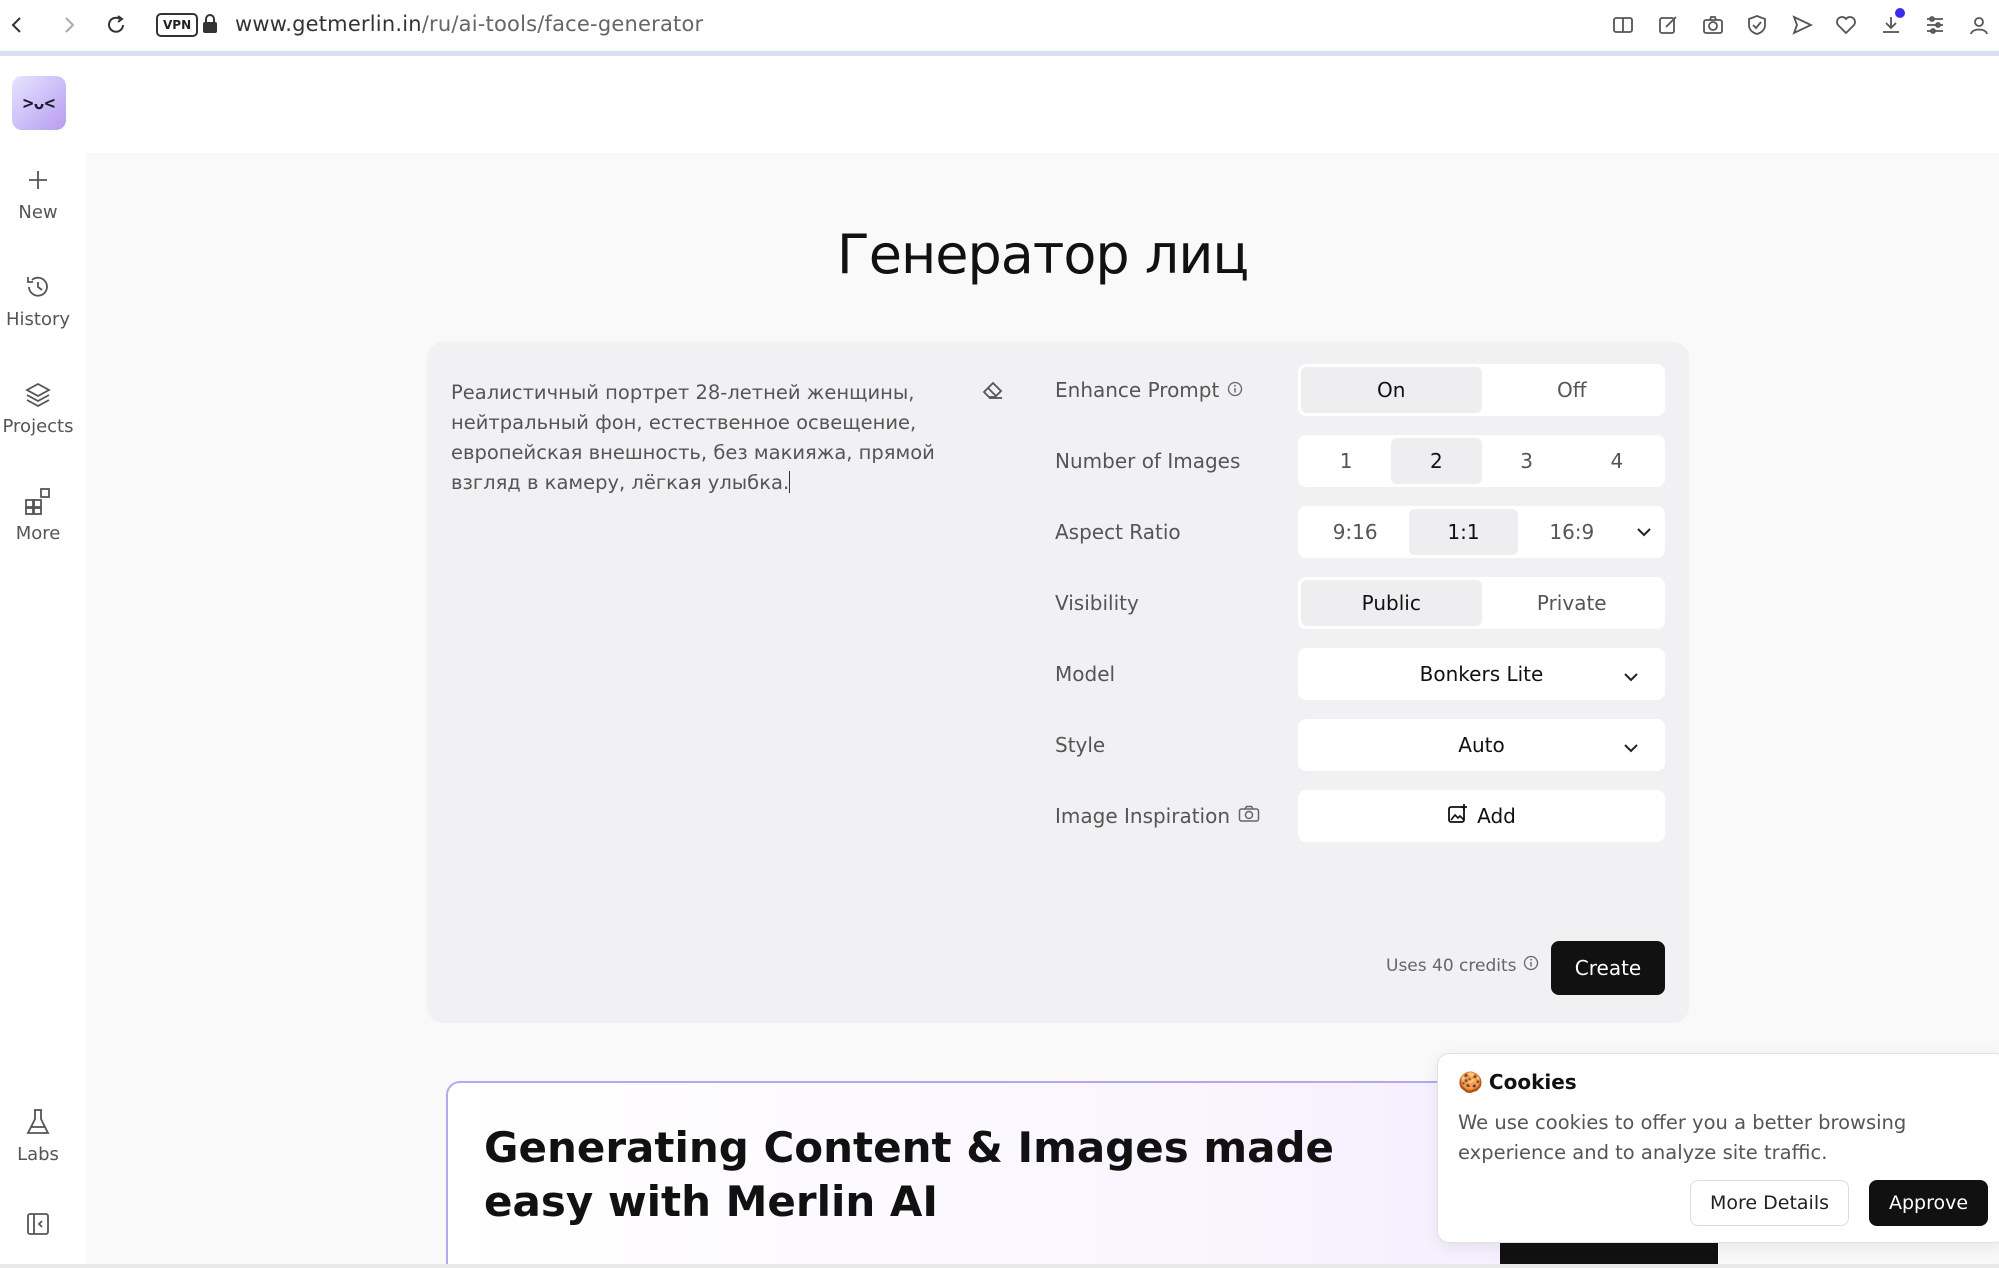 The image size is (1999, 1268). I want to click on reload-icon, so click(116, 25).